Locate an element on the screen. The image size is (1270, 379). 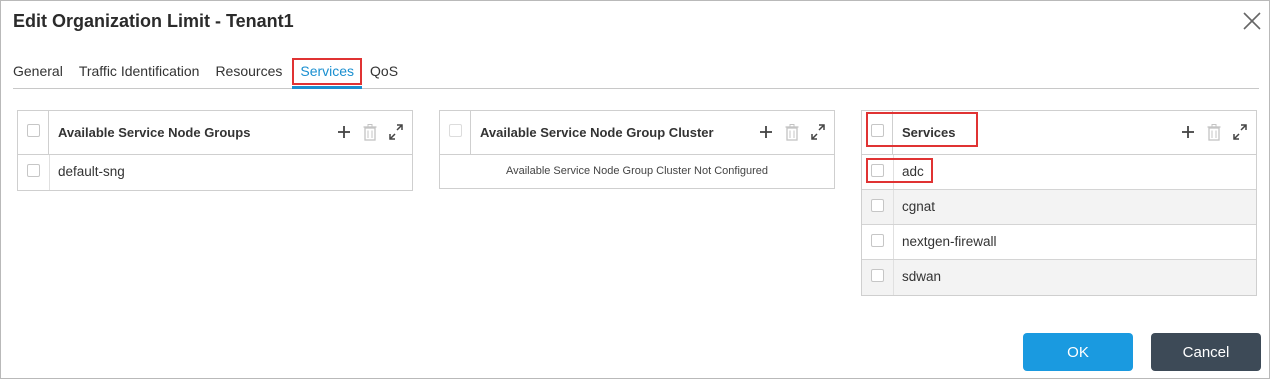
panel-header: Available Service Node Groups is located at coordinates (215, 133).